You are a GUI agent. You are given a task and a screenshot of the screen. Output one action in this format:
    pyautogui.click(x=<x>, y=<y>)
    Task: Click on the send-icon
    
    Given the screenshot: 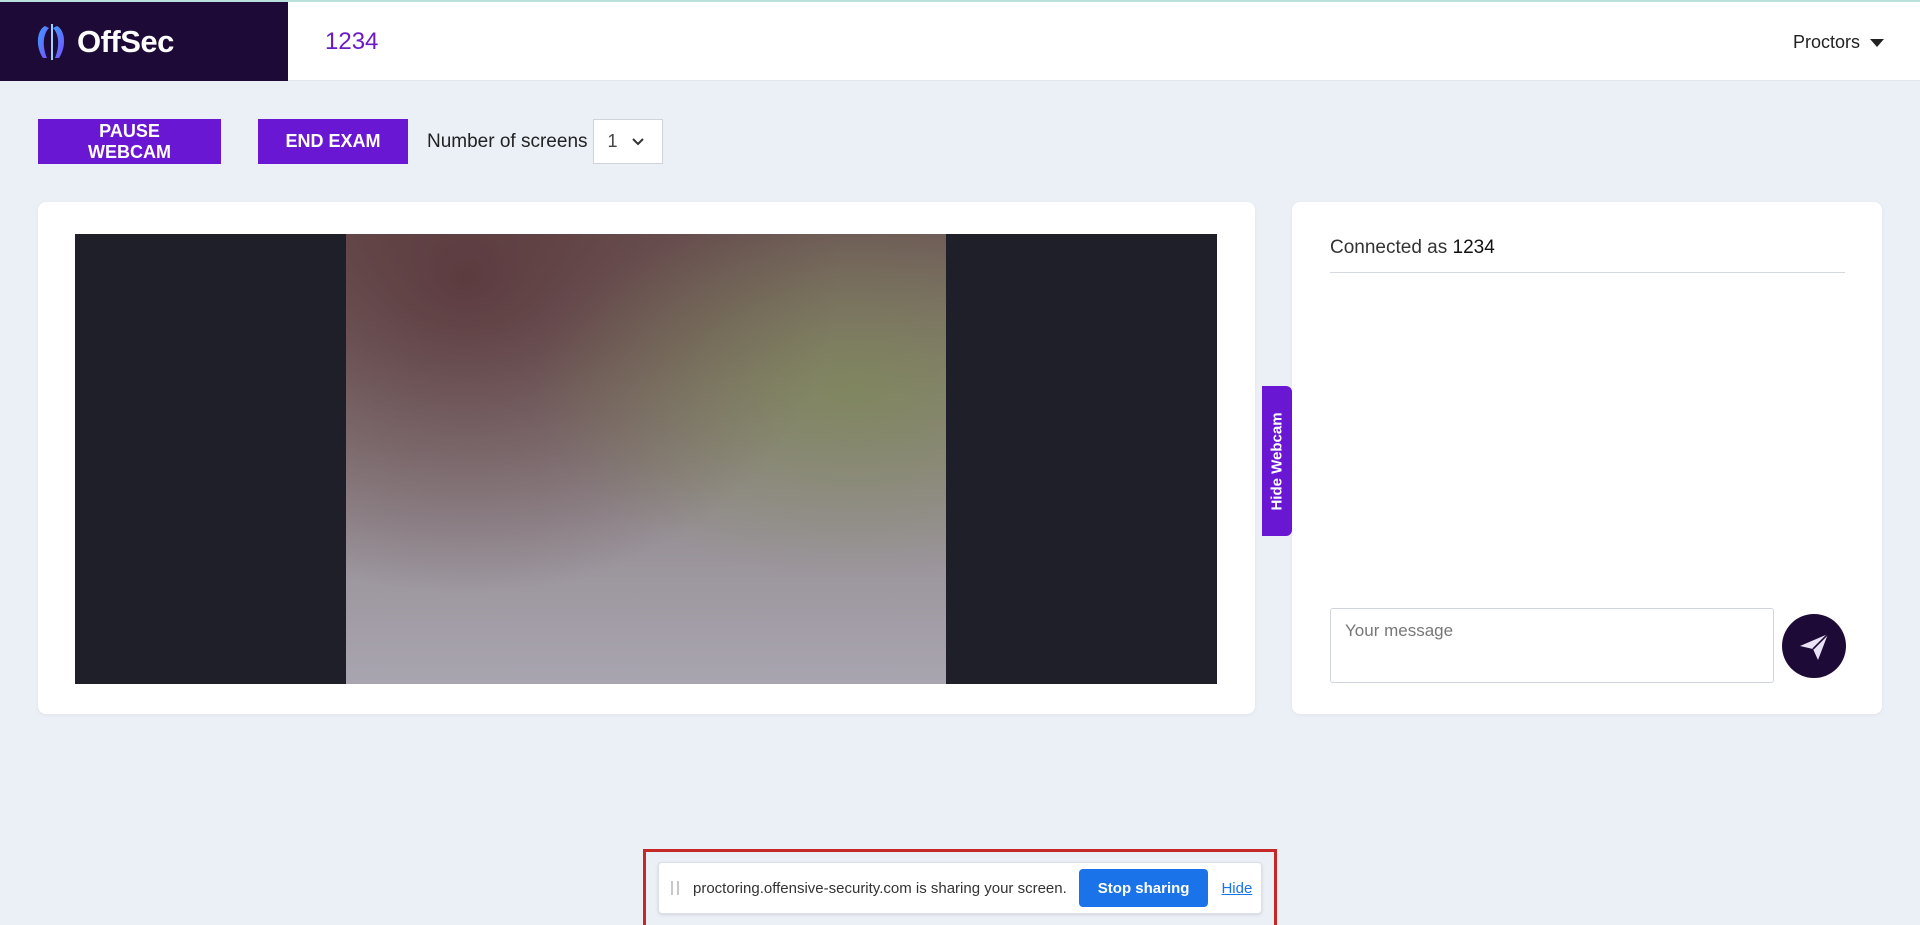 What is the action you would take?
    pyautogui.click(x=1814, y=646)
    